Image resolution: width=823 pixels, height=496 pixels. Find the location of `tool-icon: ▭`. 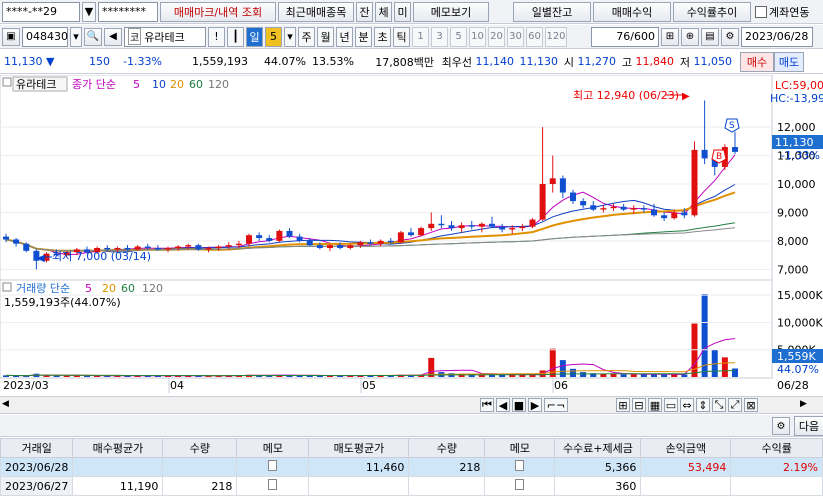

tool-icon: ▭ is located at coordinates (671, 405).